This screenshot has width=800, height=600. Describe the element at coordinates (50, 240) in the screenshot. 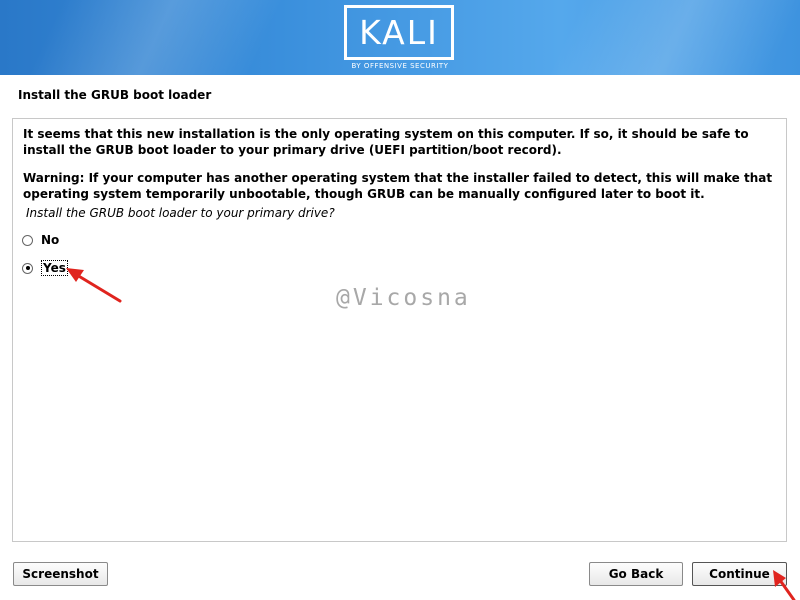

I see `option-no-label: No` at that location.